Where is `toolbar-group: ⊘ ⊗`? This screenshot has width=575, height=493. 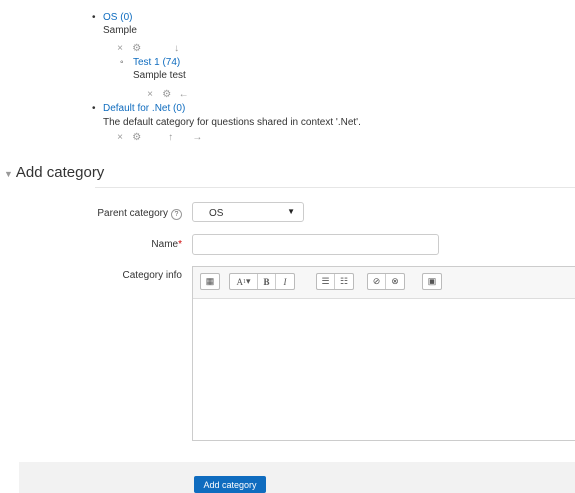 toolbar-group: ⊘ ⊗ is located at coordinates (386, 281).